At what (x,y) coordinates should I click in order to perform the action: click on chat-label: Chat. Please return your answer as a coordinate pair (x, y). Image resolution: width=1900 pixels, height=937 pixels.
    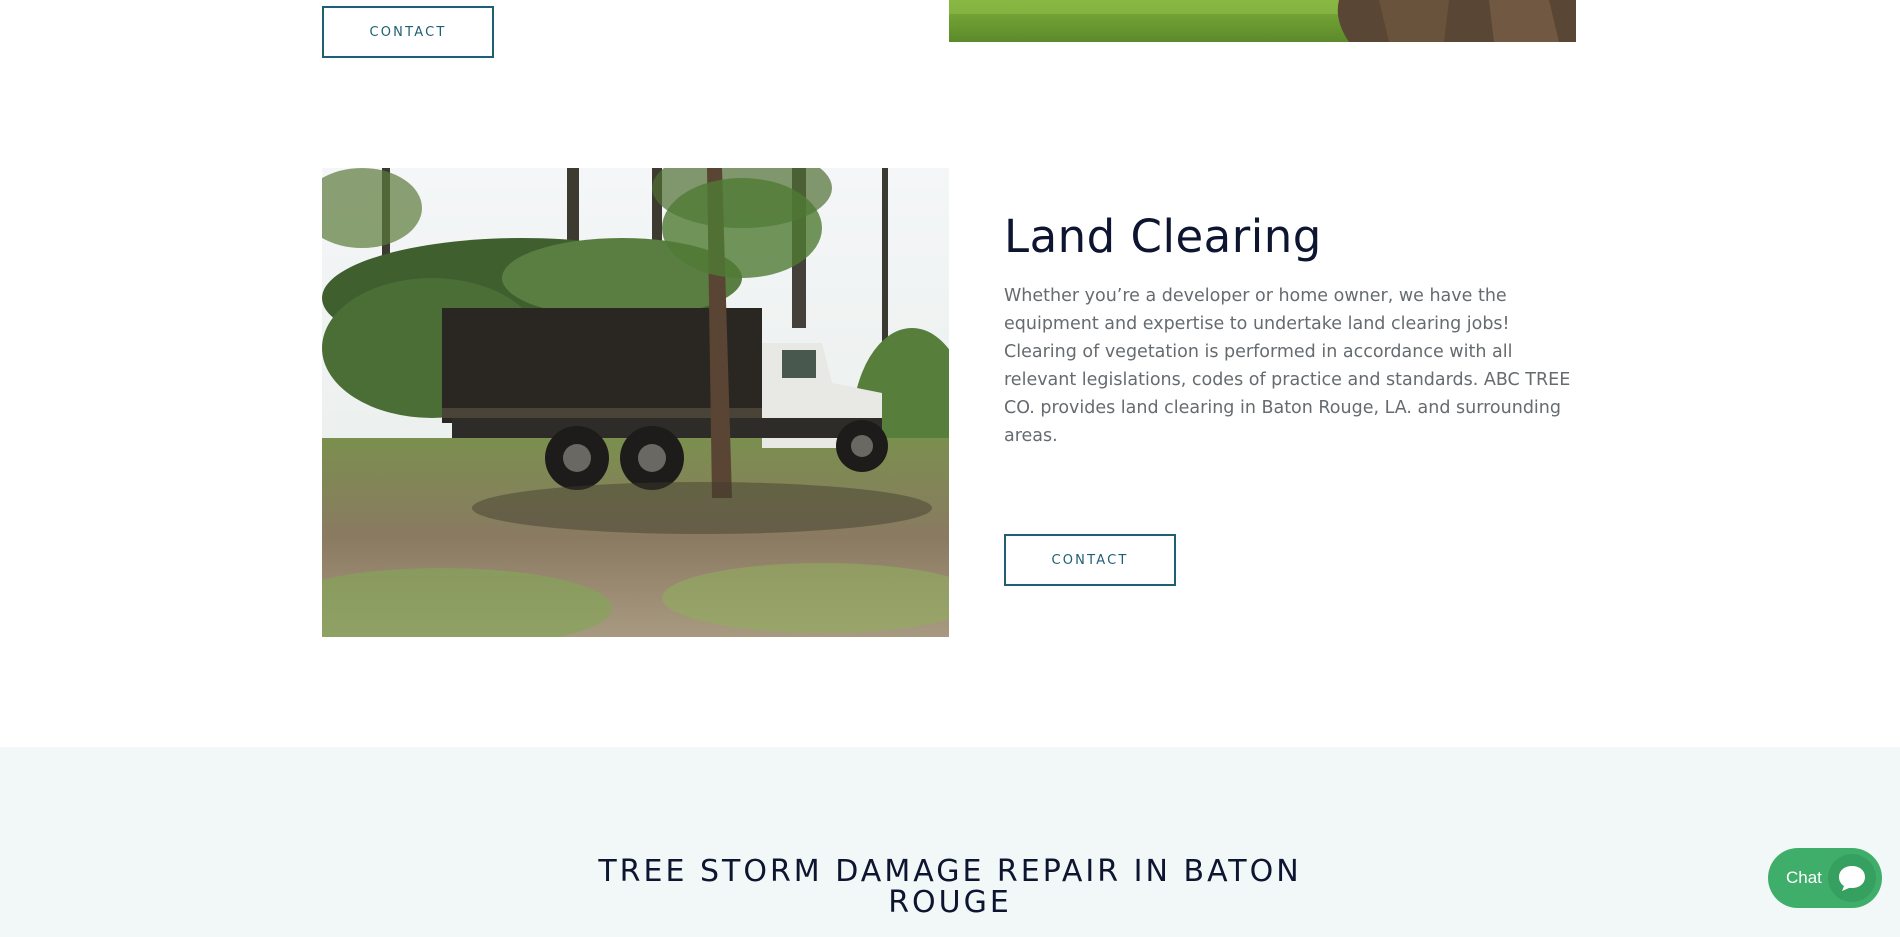
    Looking at the image, I should click on (1804, 877).